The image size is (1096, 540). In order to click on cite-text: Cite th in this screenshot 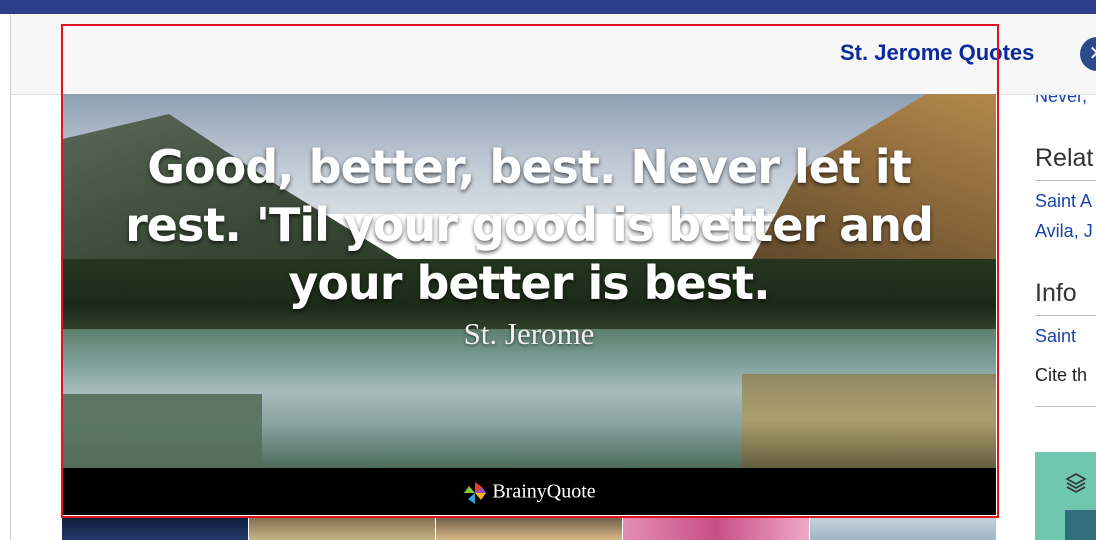, I will do `click(1065, 375)`.